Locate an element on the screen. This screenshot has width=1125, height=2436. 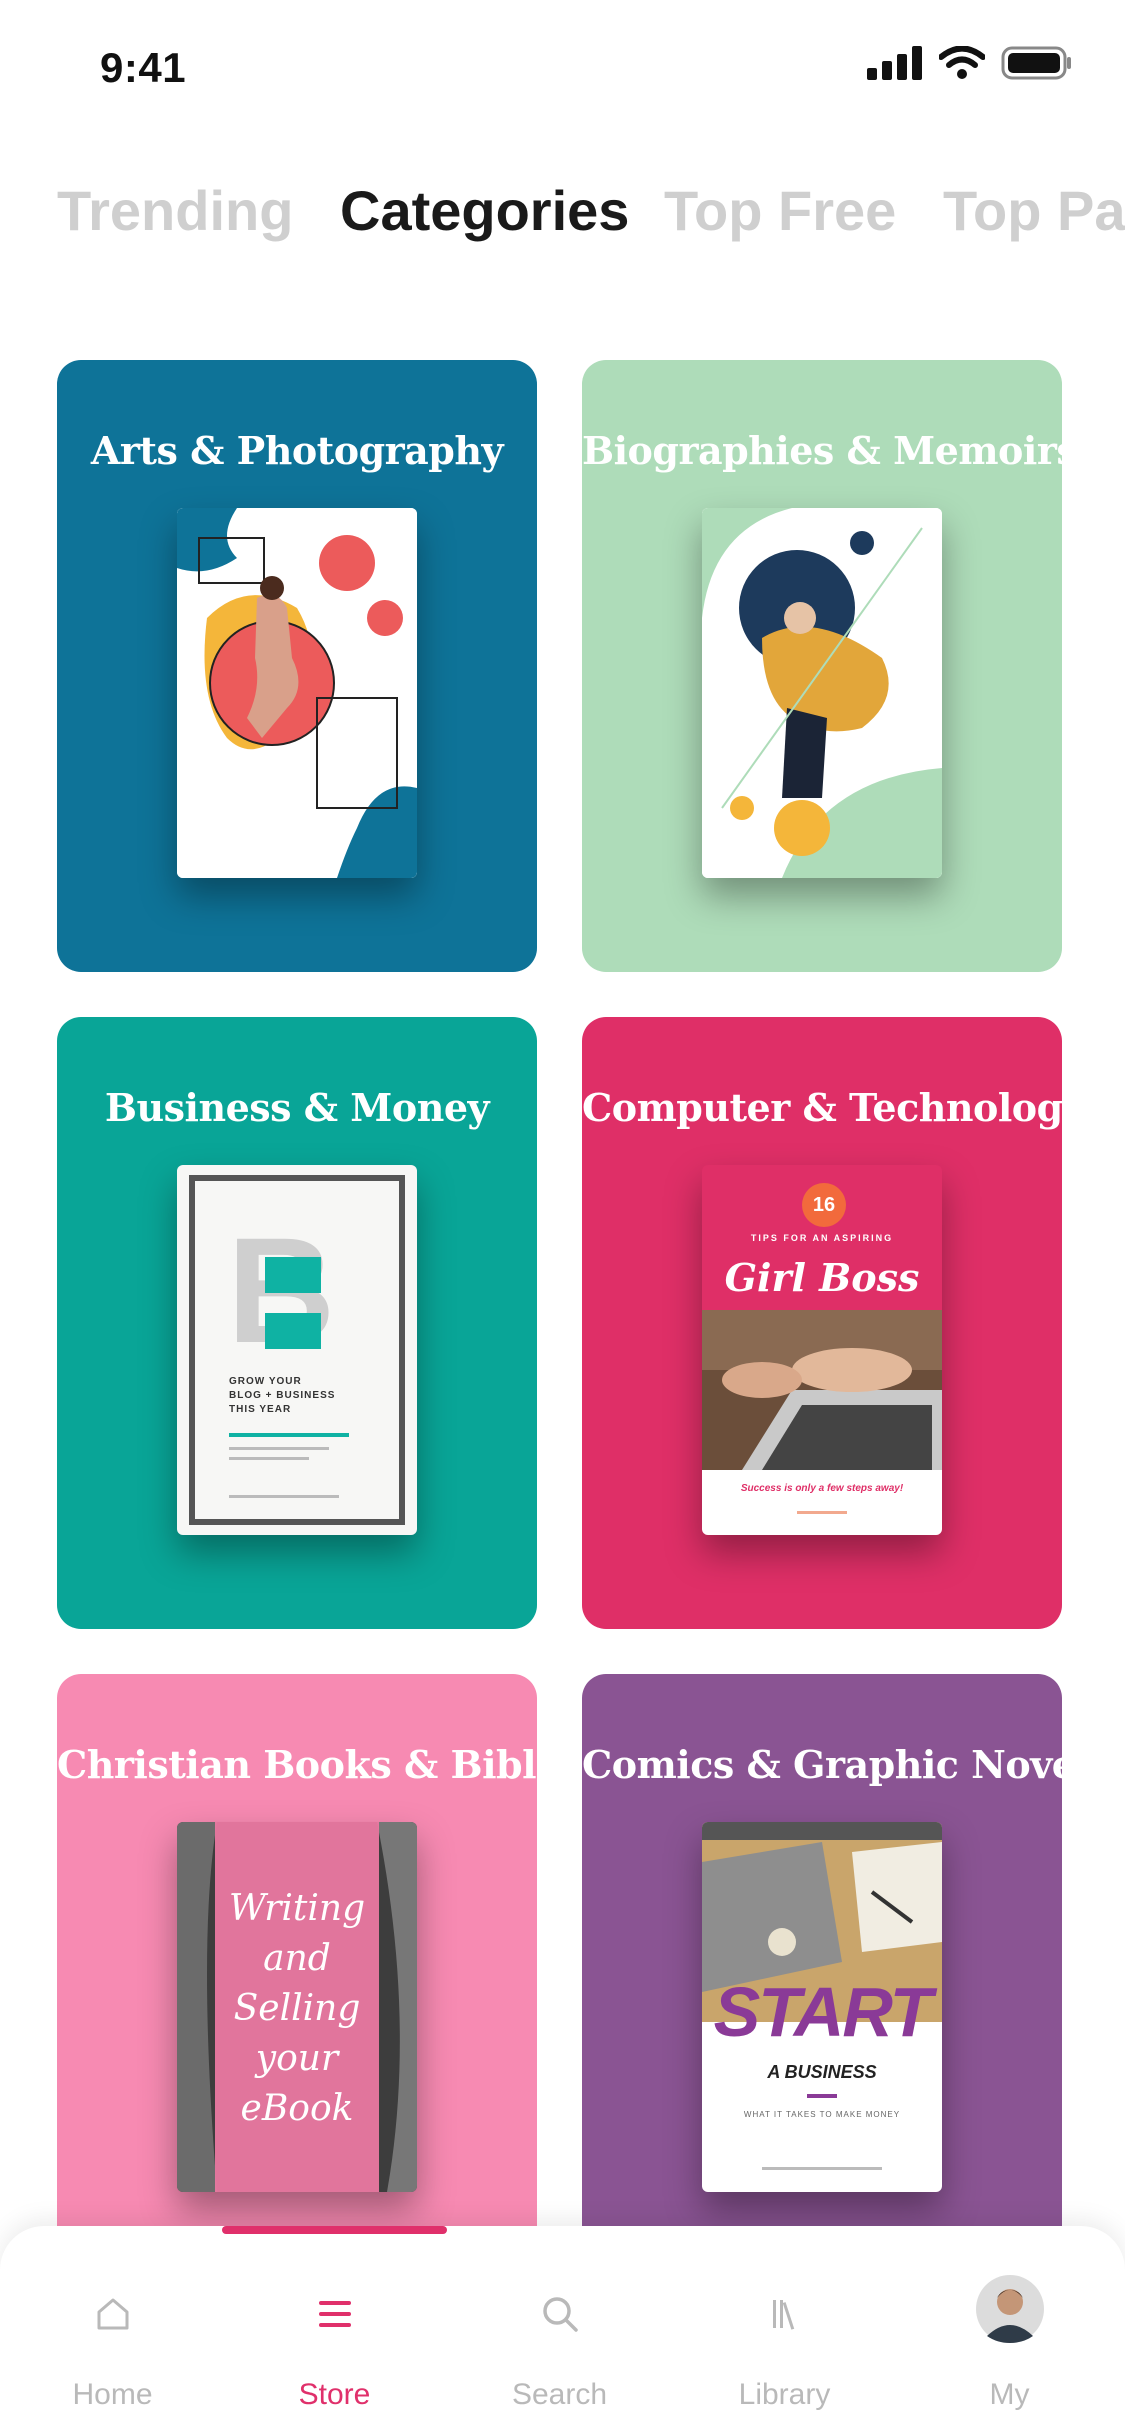
tabbar-search: Search is located at coordinates (559, 2331).